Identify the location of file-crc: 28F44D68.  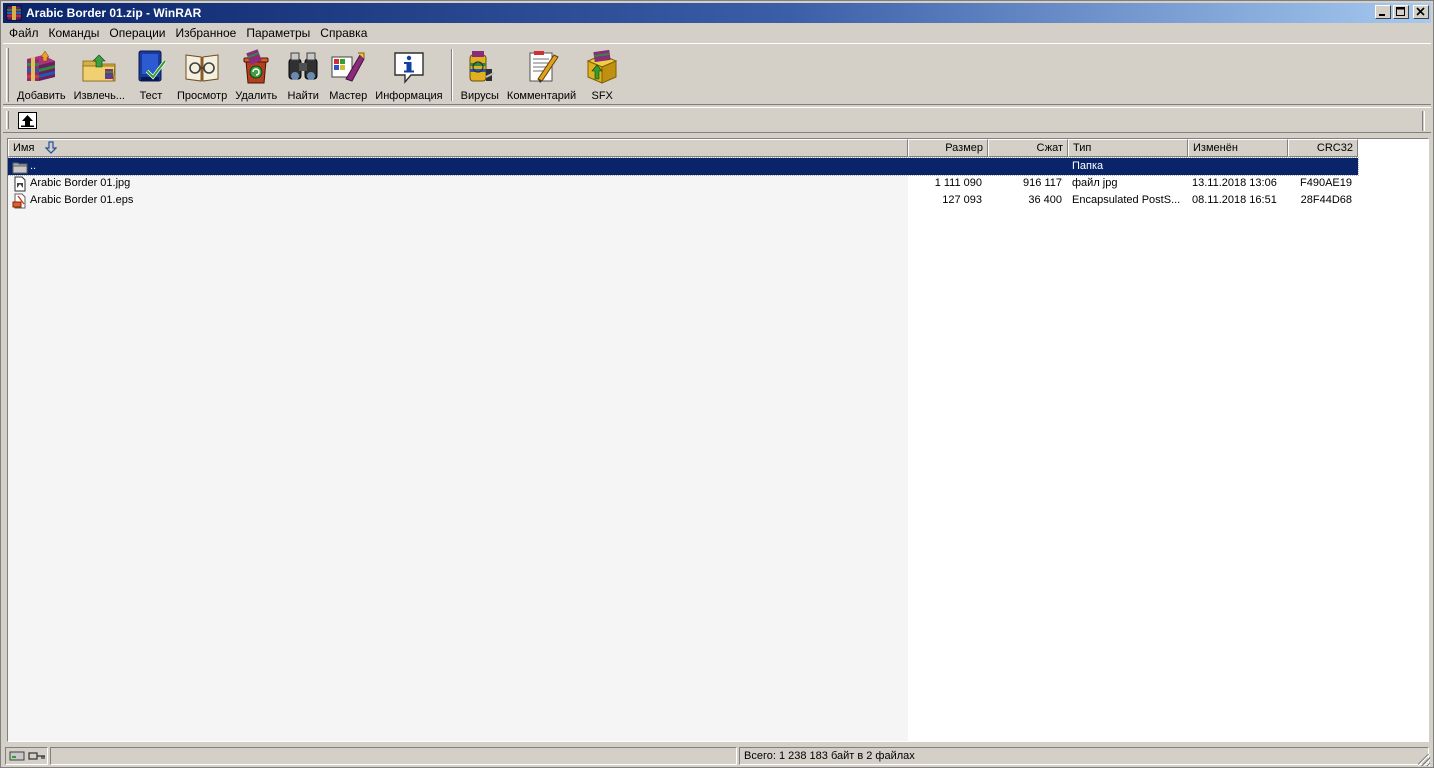
(1326, 200).